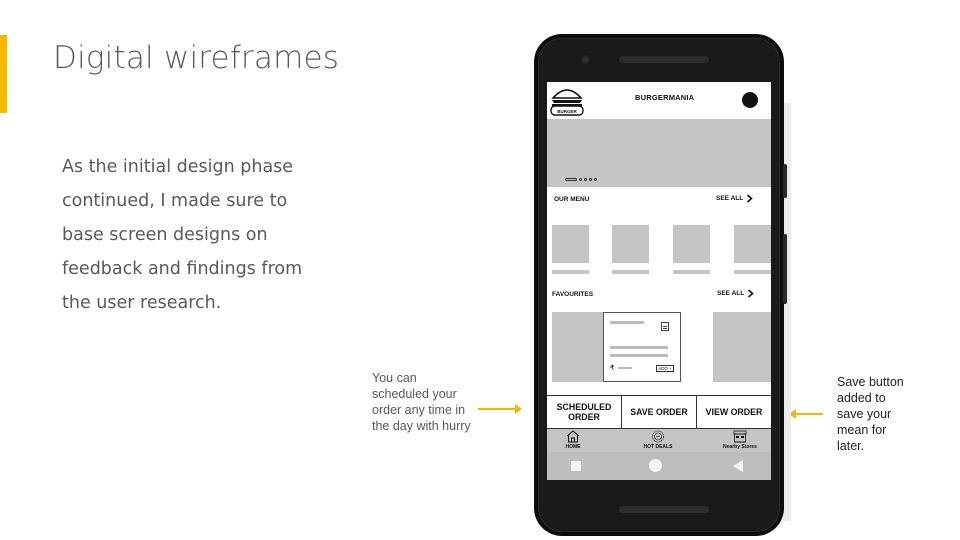  Describe the element at coordinates (3, 74) in the screenshot. I see `accent-bar` at that location.